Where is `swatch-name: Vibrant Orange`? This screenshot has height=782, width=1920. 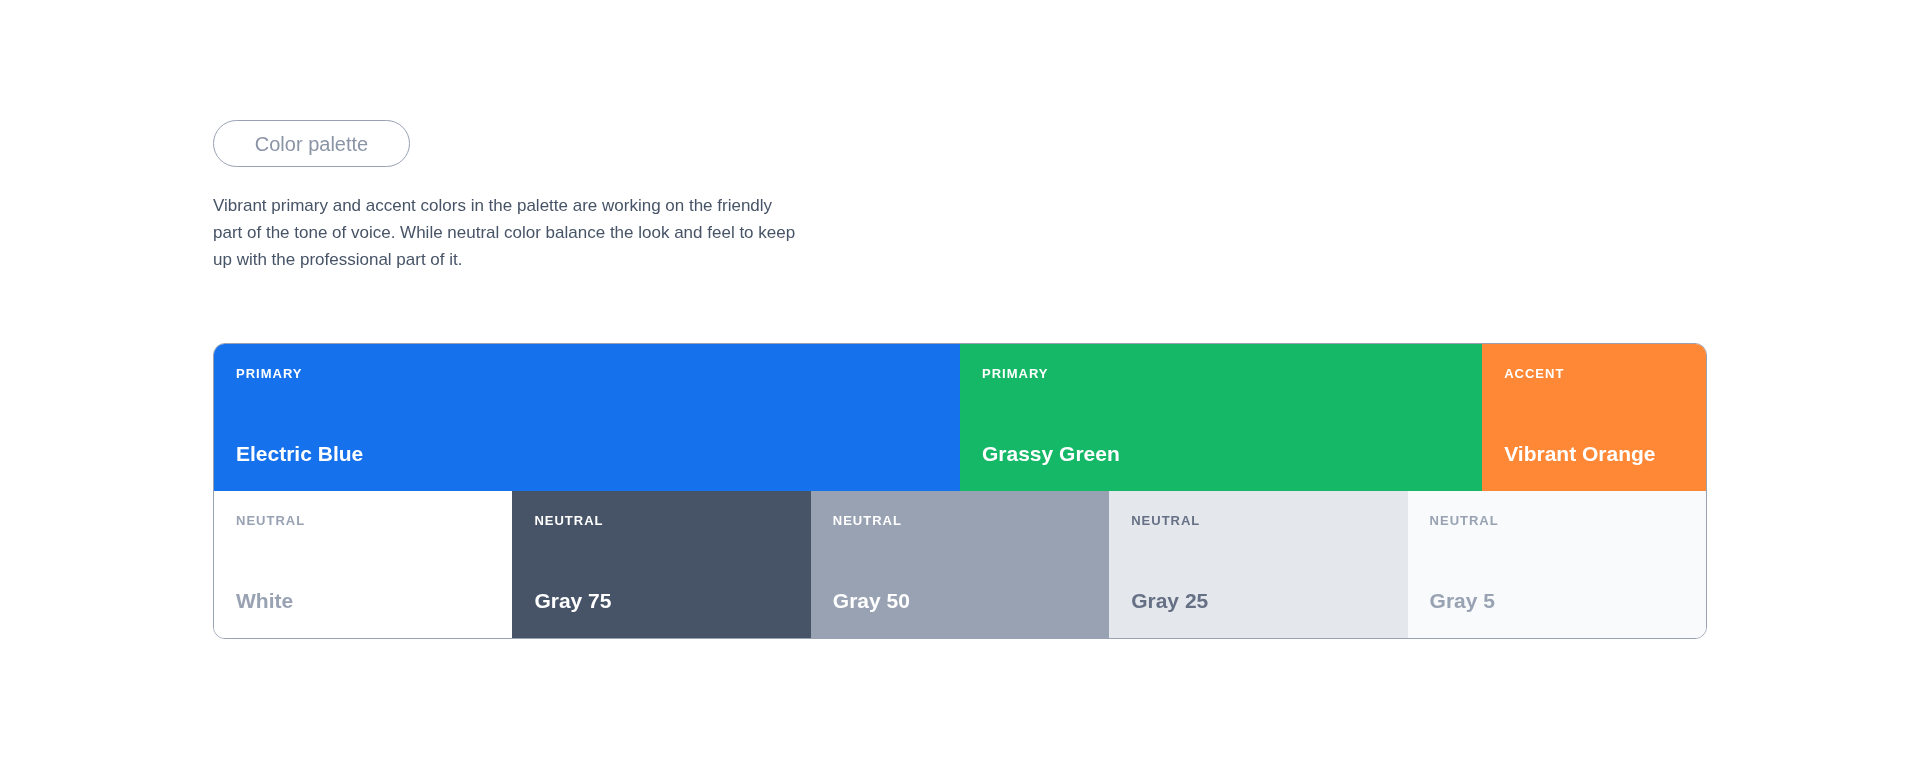 swatch-name: Vibrant Orange is located at coordinates (1580, 453).